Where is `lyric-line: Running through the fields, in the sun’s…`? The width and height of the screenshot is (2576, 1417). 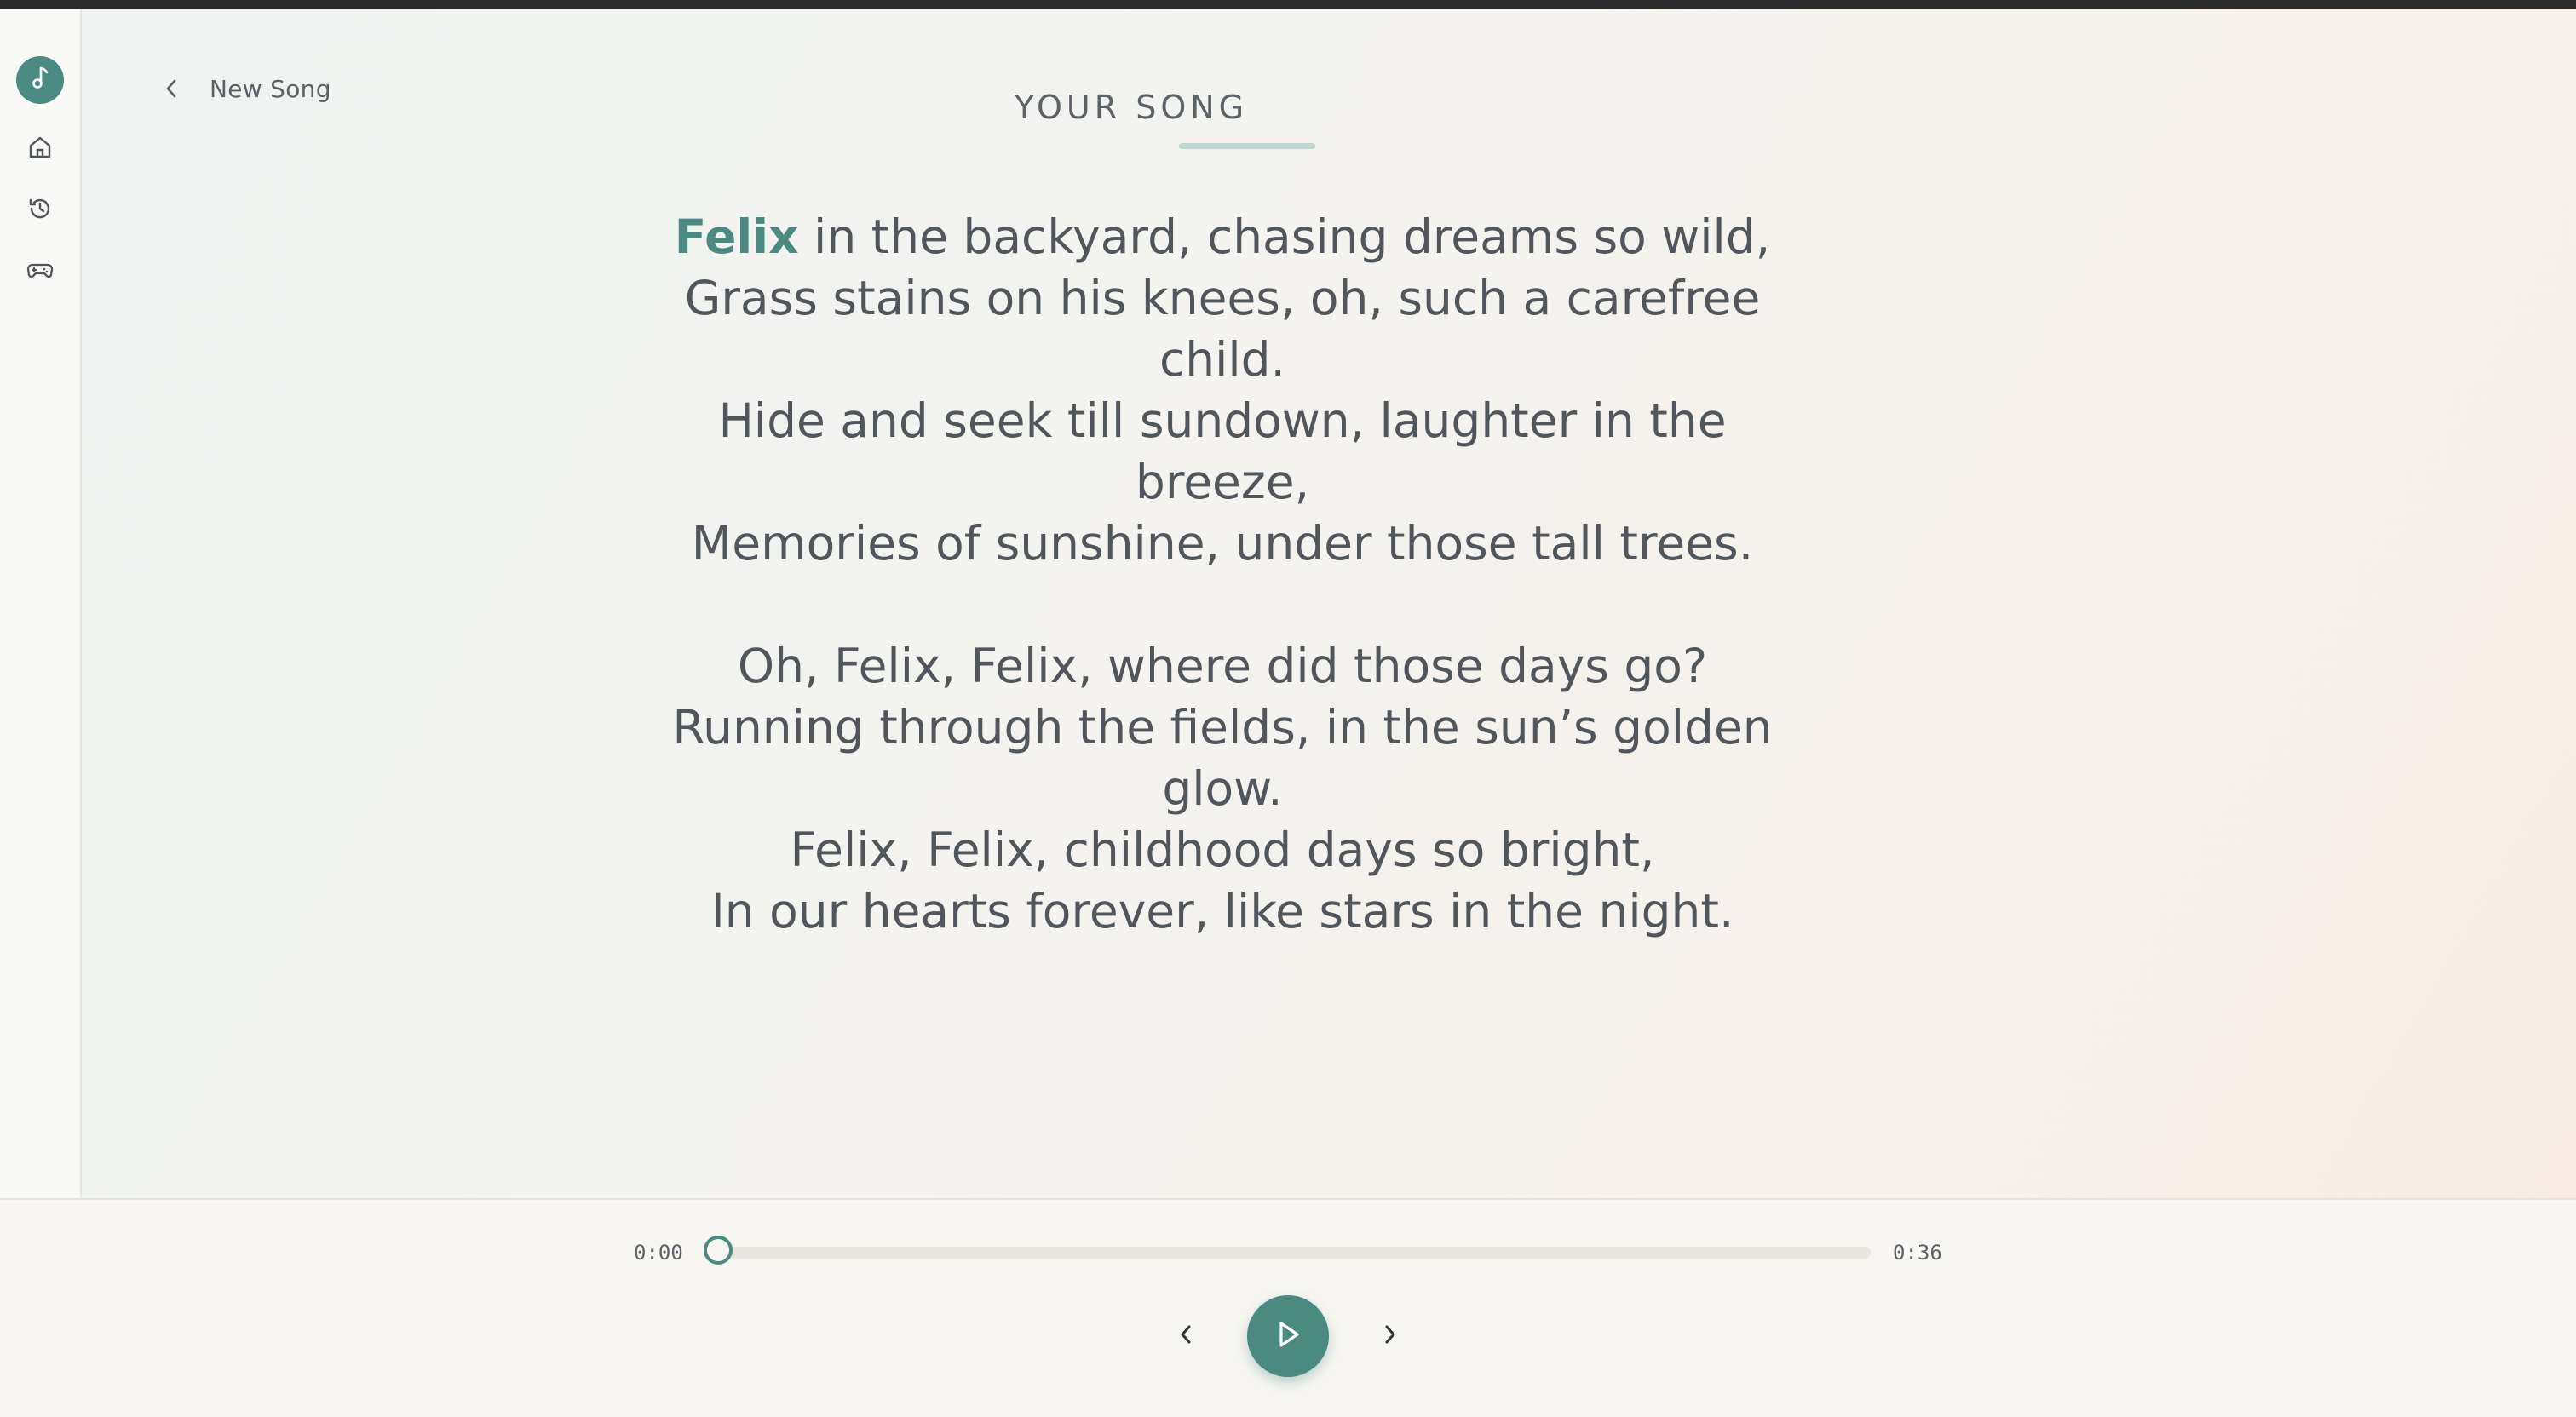 lyric-line: Running through the fields, in the sun’s… is located at coordinates (1222, 758).